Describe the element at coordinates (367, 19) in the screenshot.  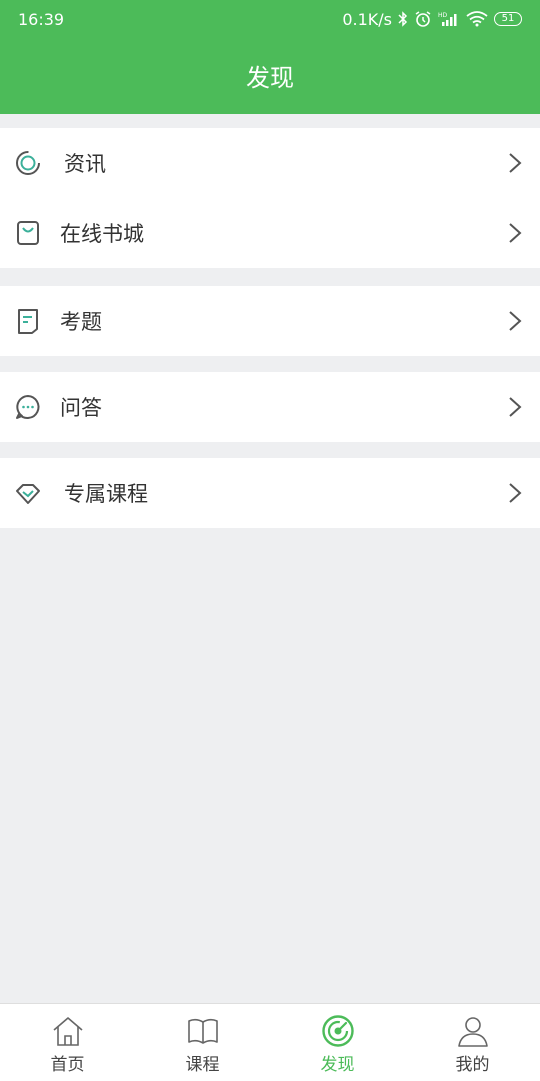
I see `network-speed: 0.1K/s` at that location.